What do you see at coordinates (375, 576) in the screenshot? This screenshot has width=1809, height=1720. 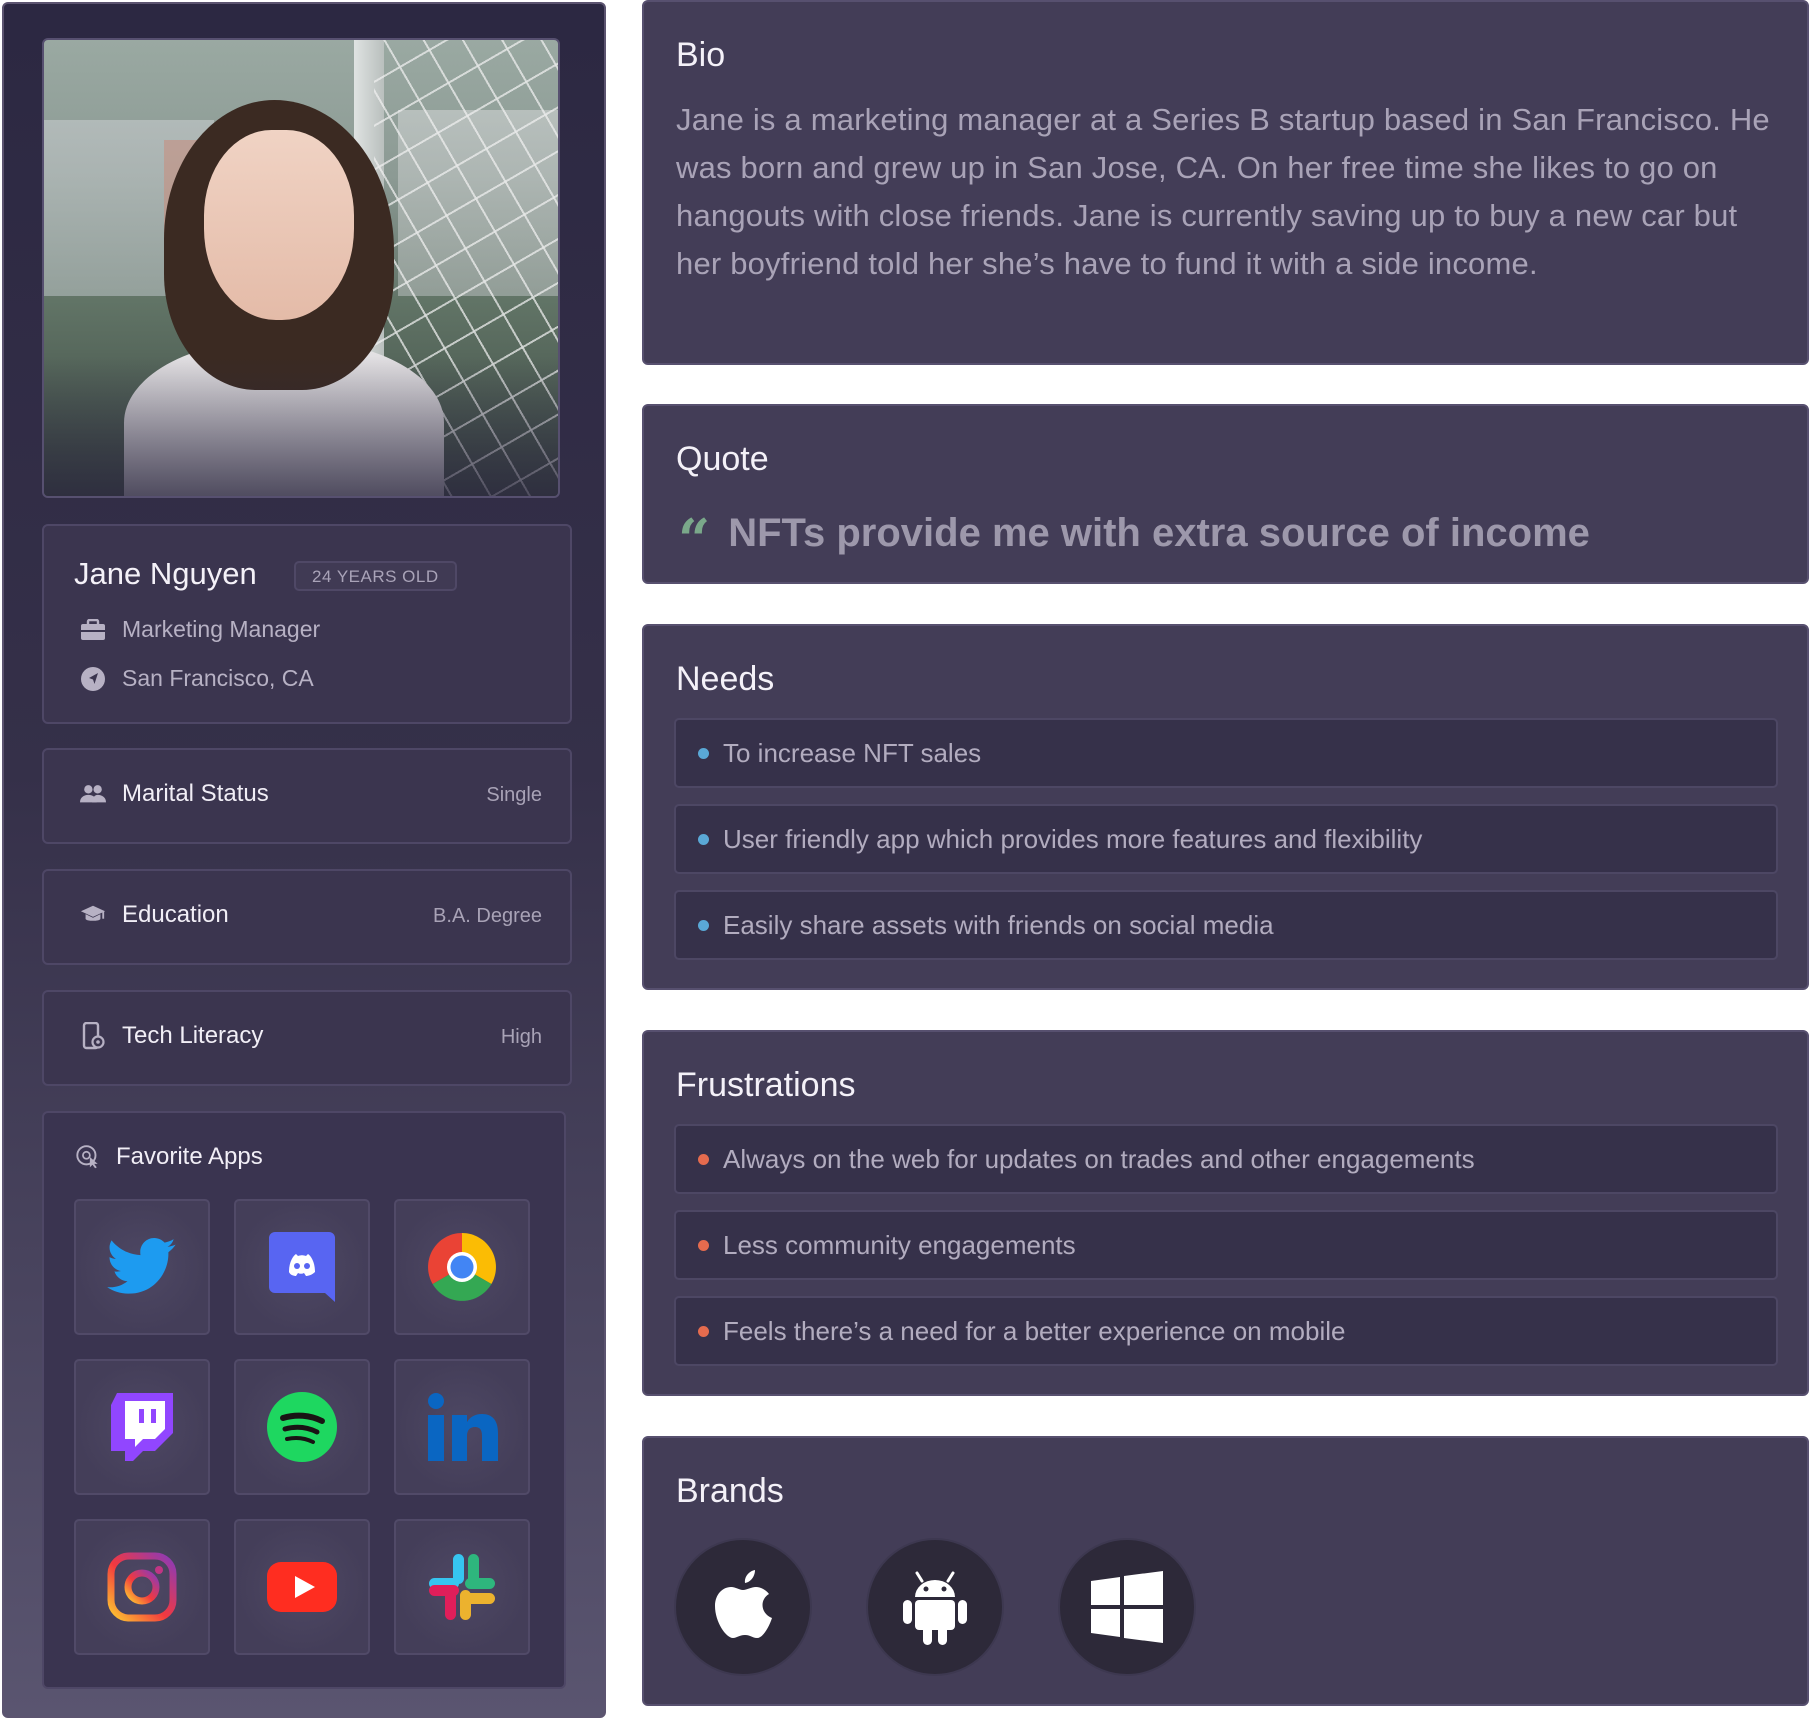 I see `age-badge: 24 YEARS OLD` at bounding box center [375, 576].